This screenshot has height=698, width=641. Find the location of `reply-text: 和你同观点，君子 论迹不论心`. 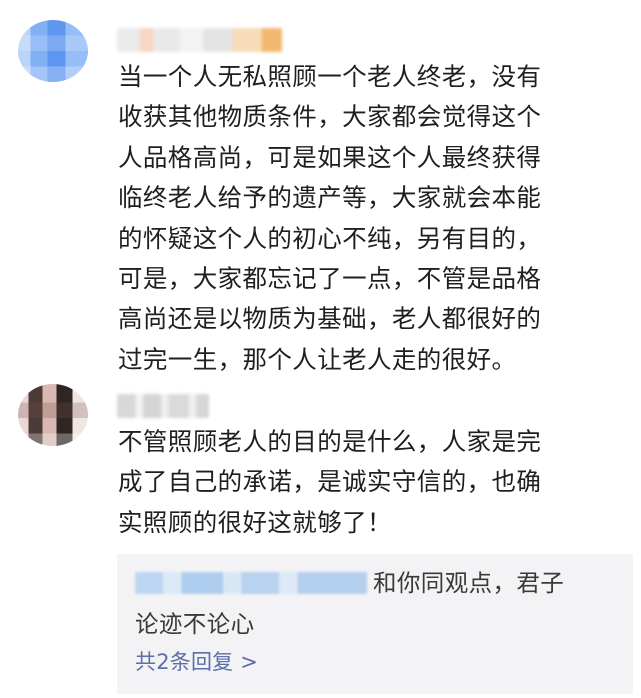

reply-text: 和你同观点，君子 论迹不论心 is located at coordinates (375, 604).